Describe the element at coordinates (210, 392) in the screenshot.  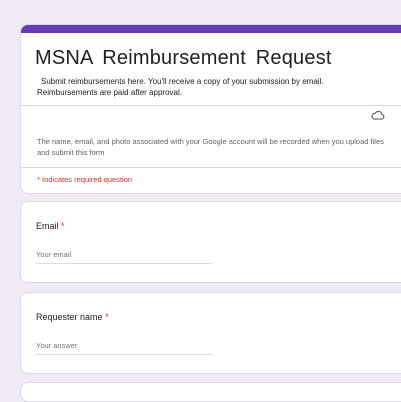
I see `next-question-card` at that location.